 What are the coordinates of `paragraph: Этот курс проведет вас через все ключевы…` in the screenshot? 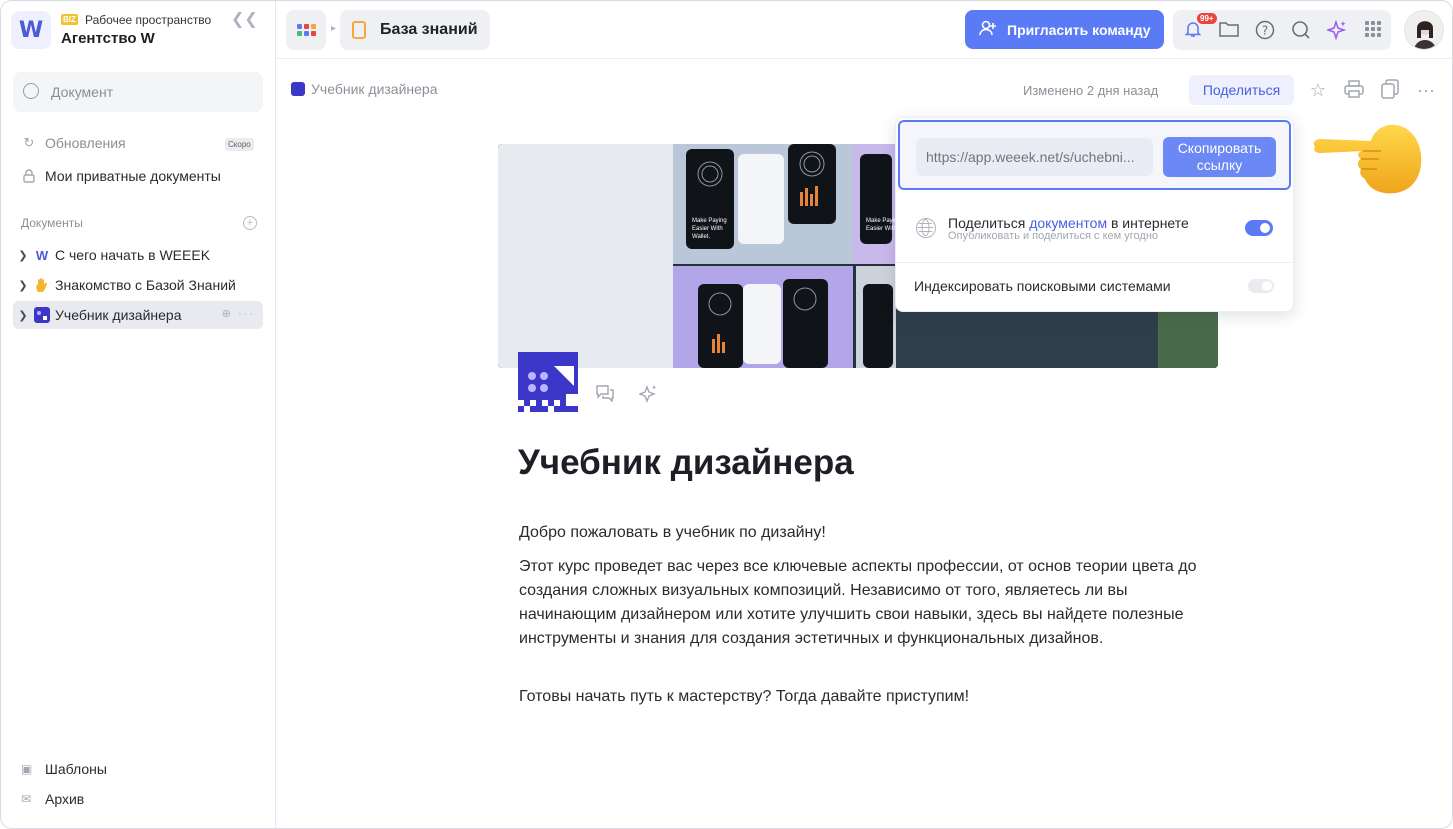 It's located at (859, 603).